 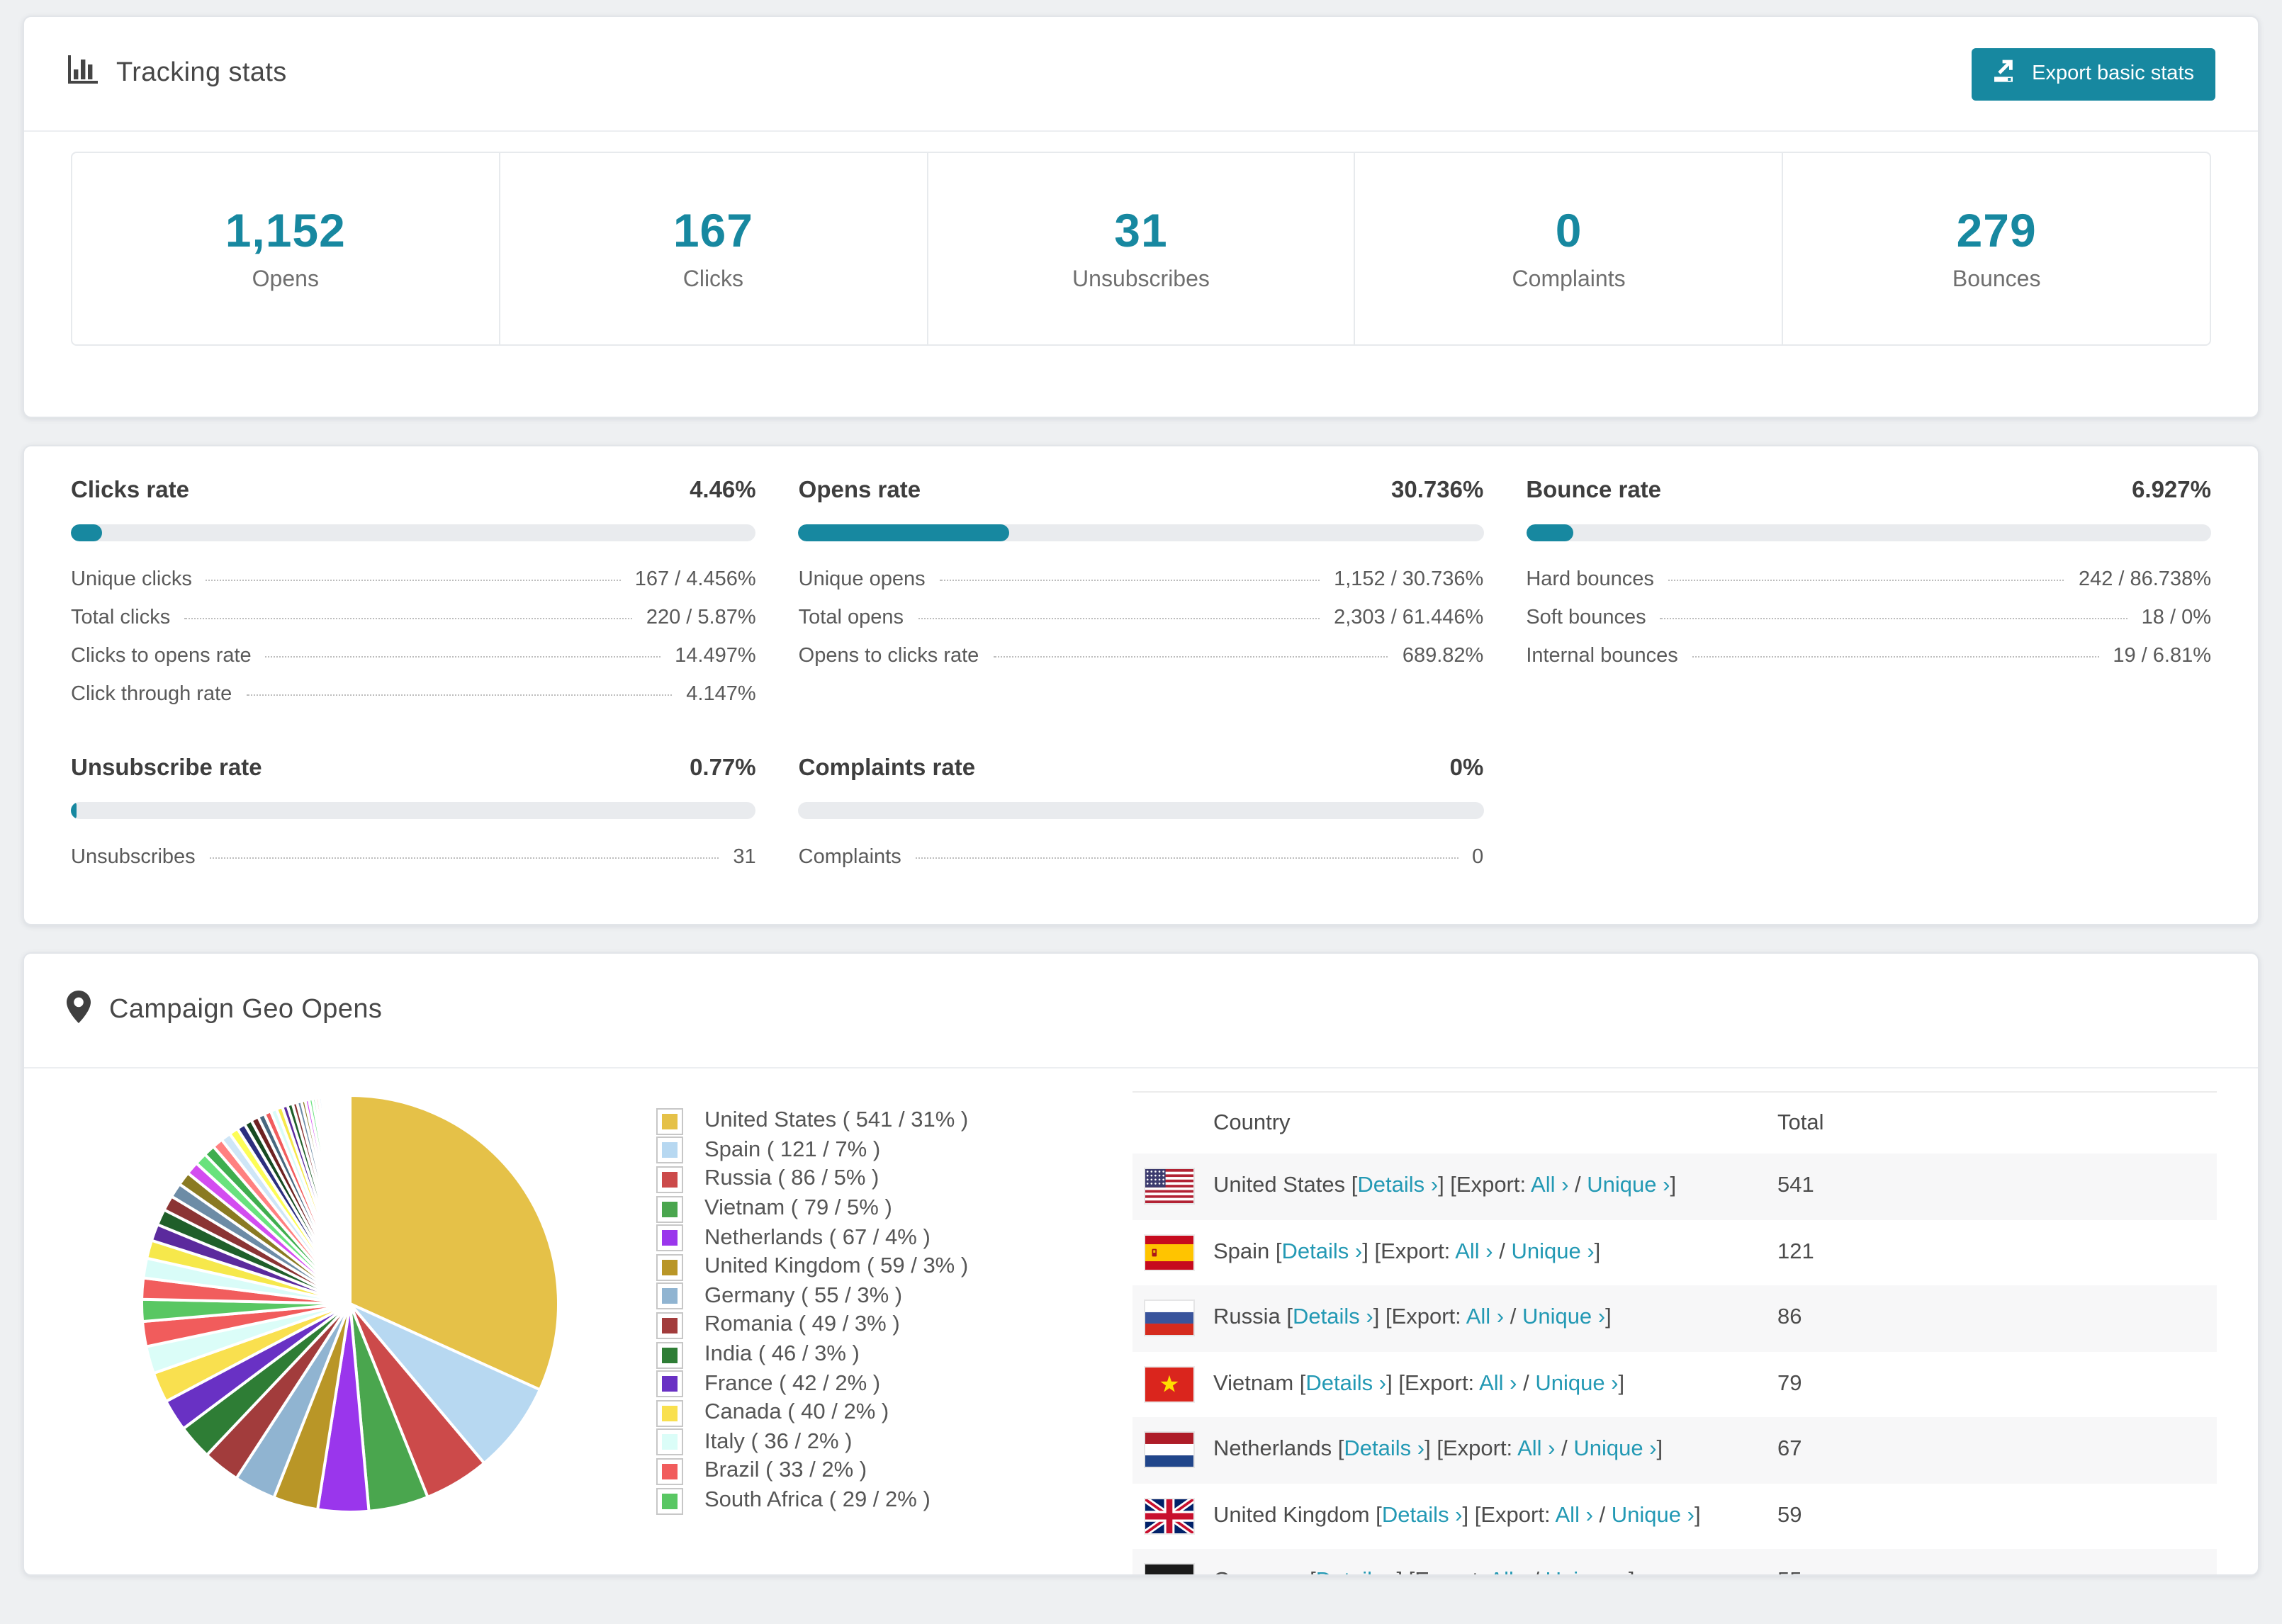 What do you see at coordinates (723, 490) in the screenshot?
I see `rate-value: 4.46%` at bounding box center [723, 490].